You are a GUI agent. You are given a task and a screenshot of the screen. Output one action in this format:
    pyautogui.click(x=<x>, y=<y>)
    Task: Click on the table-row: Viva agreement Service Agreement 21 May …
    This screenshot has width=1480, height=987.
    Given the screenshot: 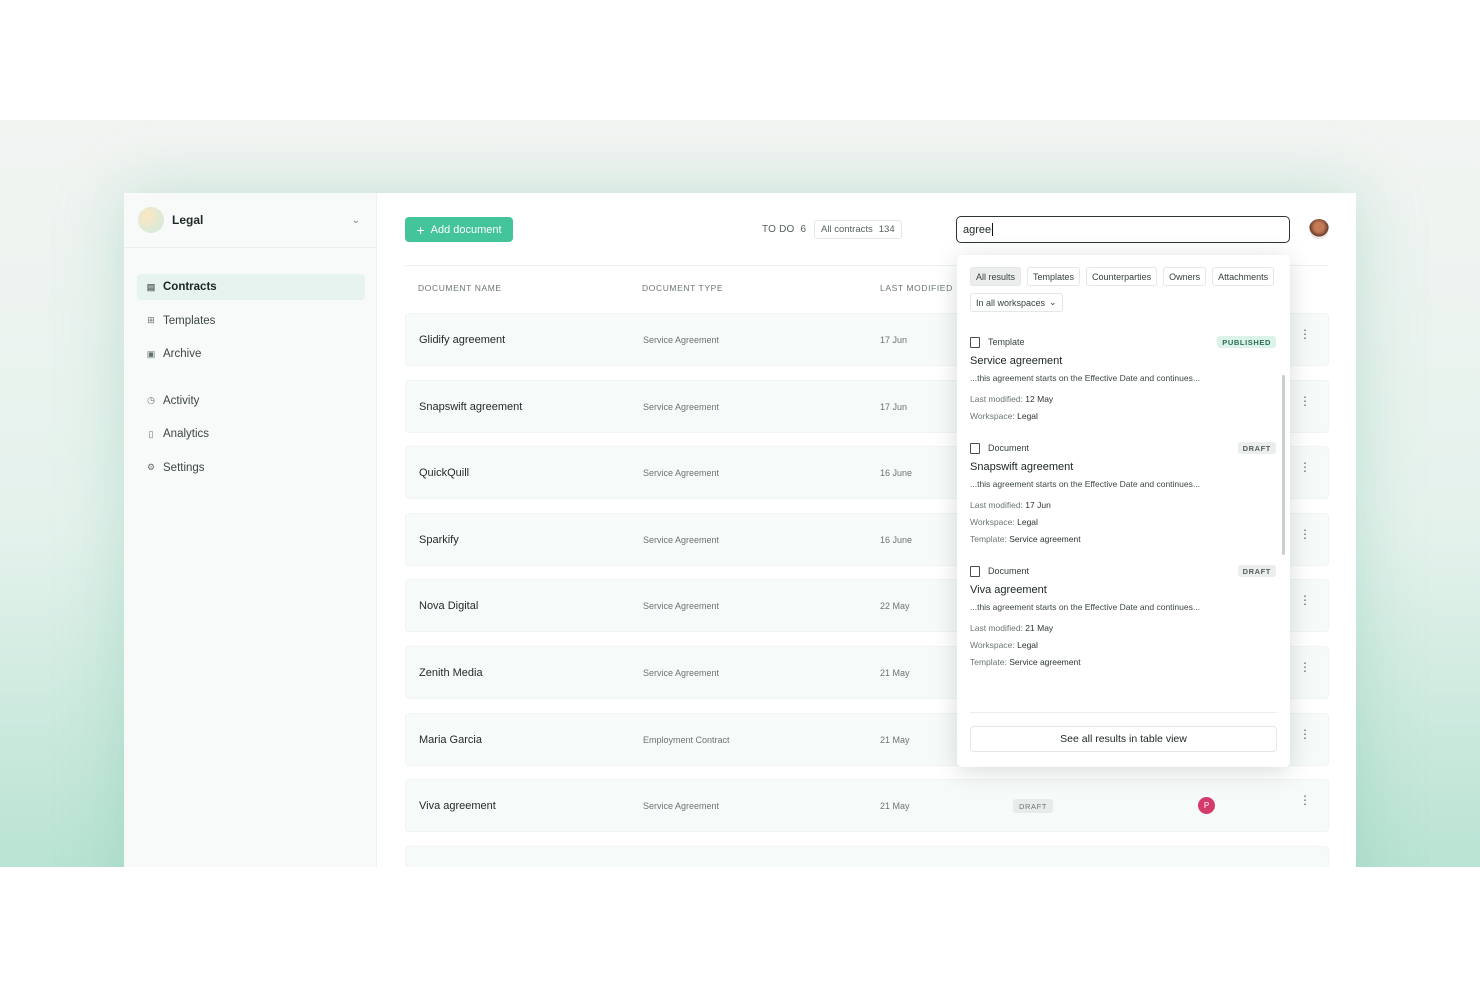 What is the action you would take?
    pyautogui.click(x=867, y=806)
    